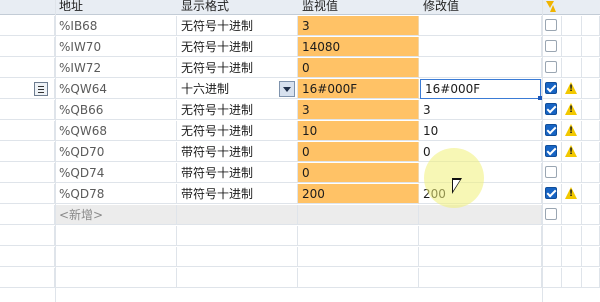 This screenshot has width=600, height=302. I want to click on table-row: %QD70 带符号十进制 0 0!, so click(300, 152).